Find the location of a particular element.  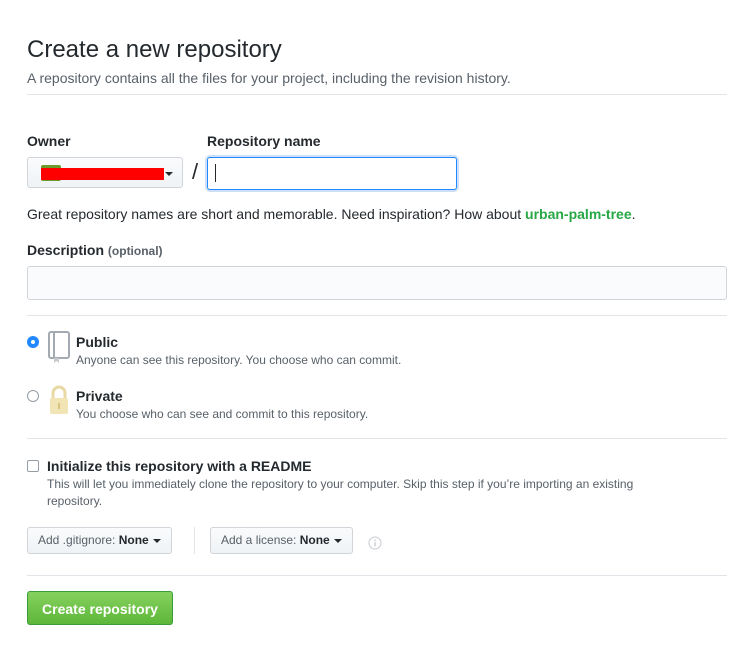

readme-title: Initialize this repository with a README is located at coordinates (179, 466).